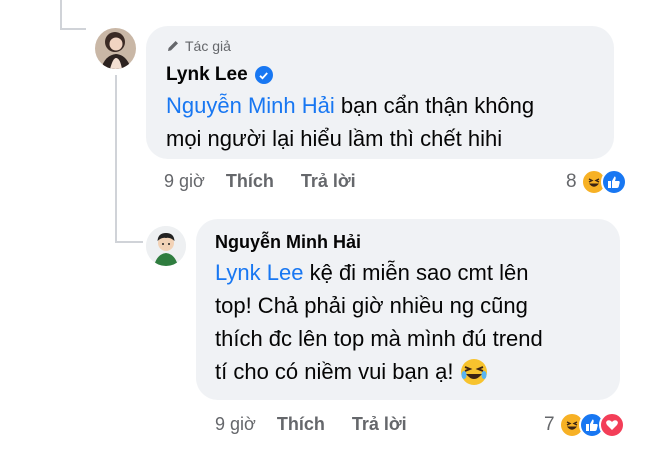 The height and width of the screenshot is (452, 660). What do you see at coordinates (207, 75) in the screenshot?
I see `comment-author: Lynk Lee` at bounding box center [207, 75].